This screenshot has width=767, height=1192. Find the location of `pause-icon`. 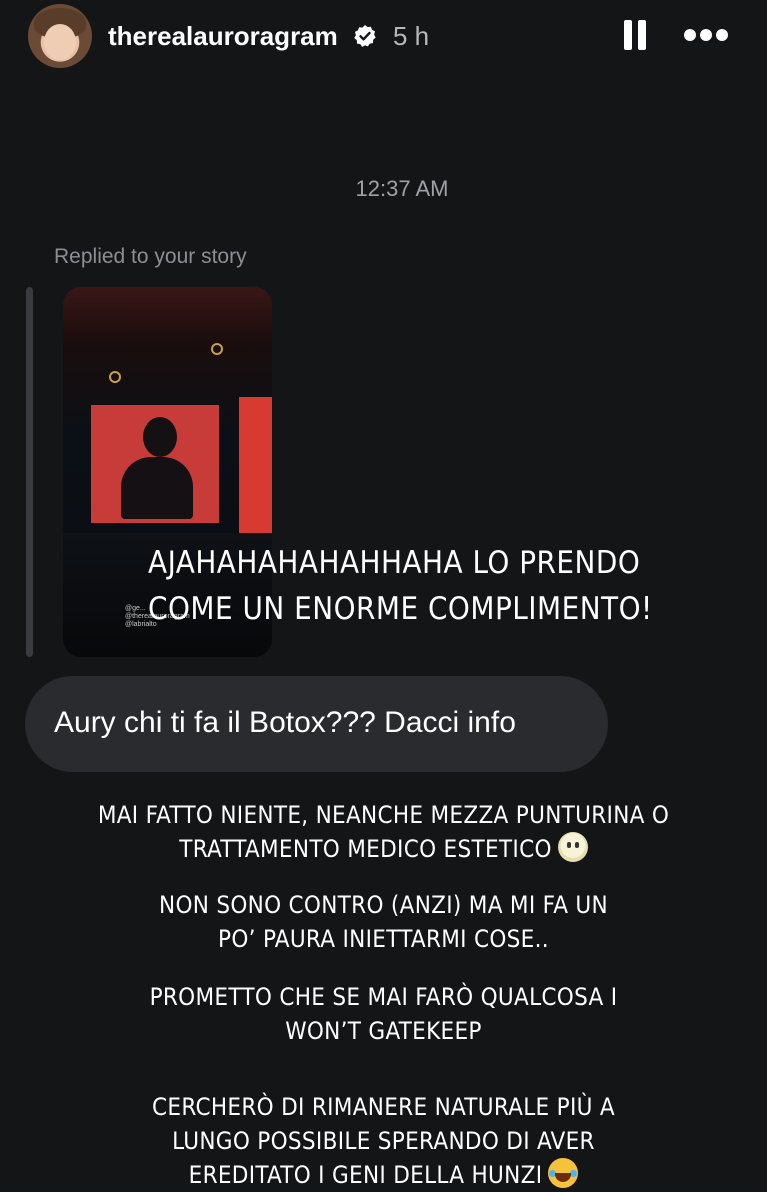

pause-icon is located at coordinates (634, 36).